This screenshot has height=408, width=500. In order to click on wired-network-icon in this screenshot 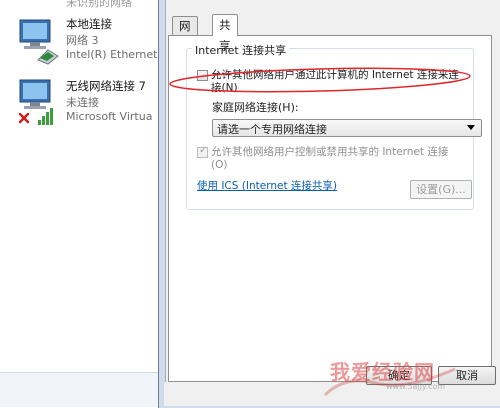, I will do `click(39, 42)`.